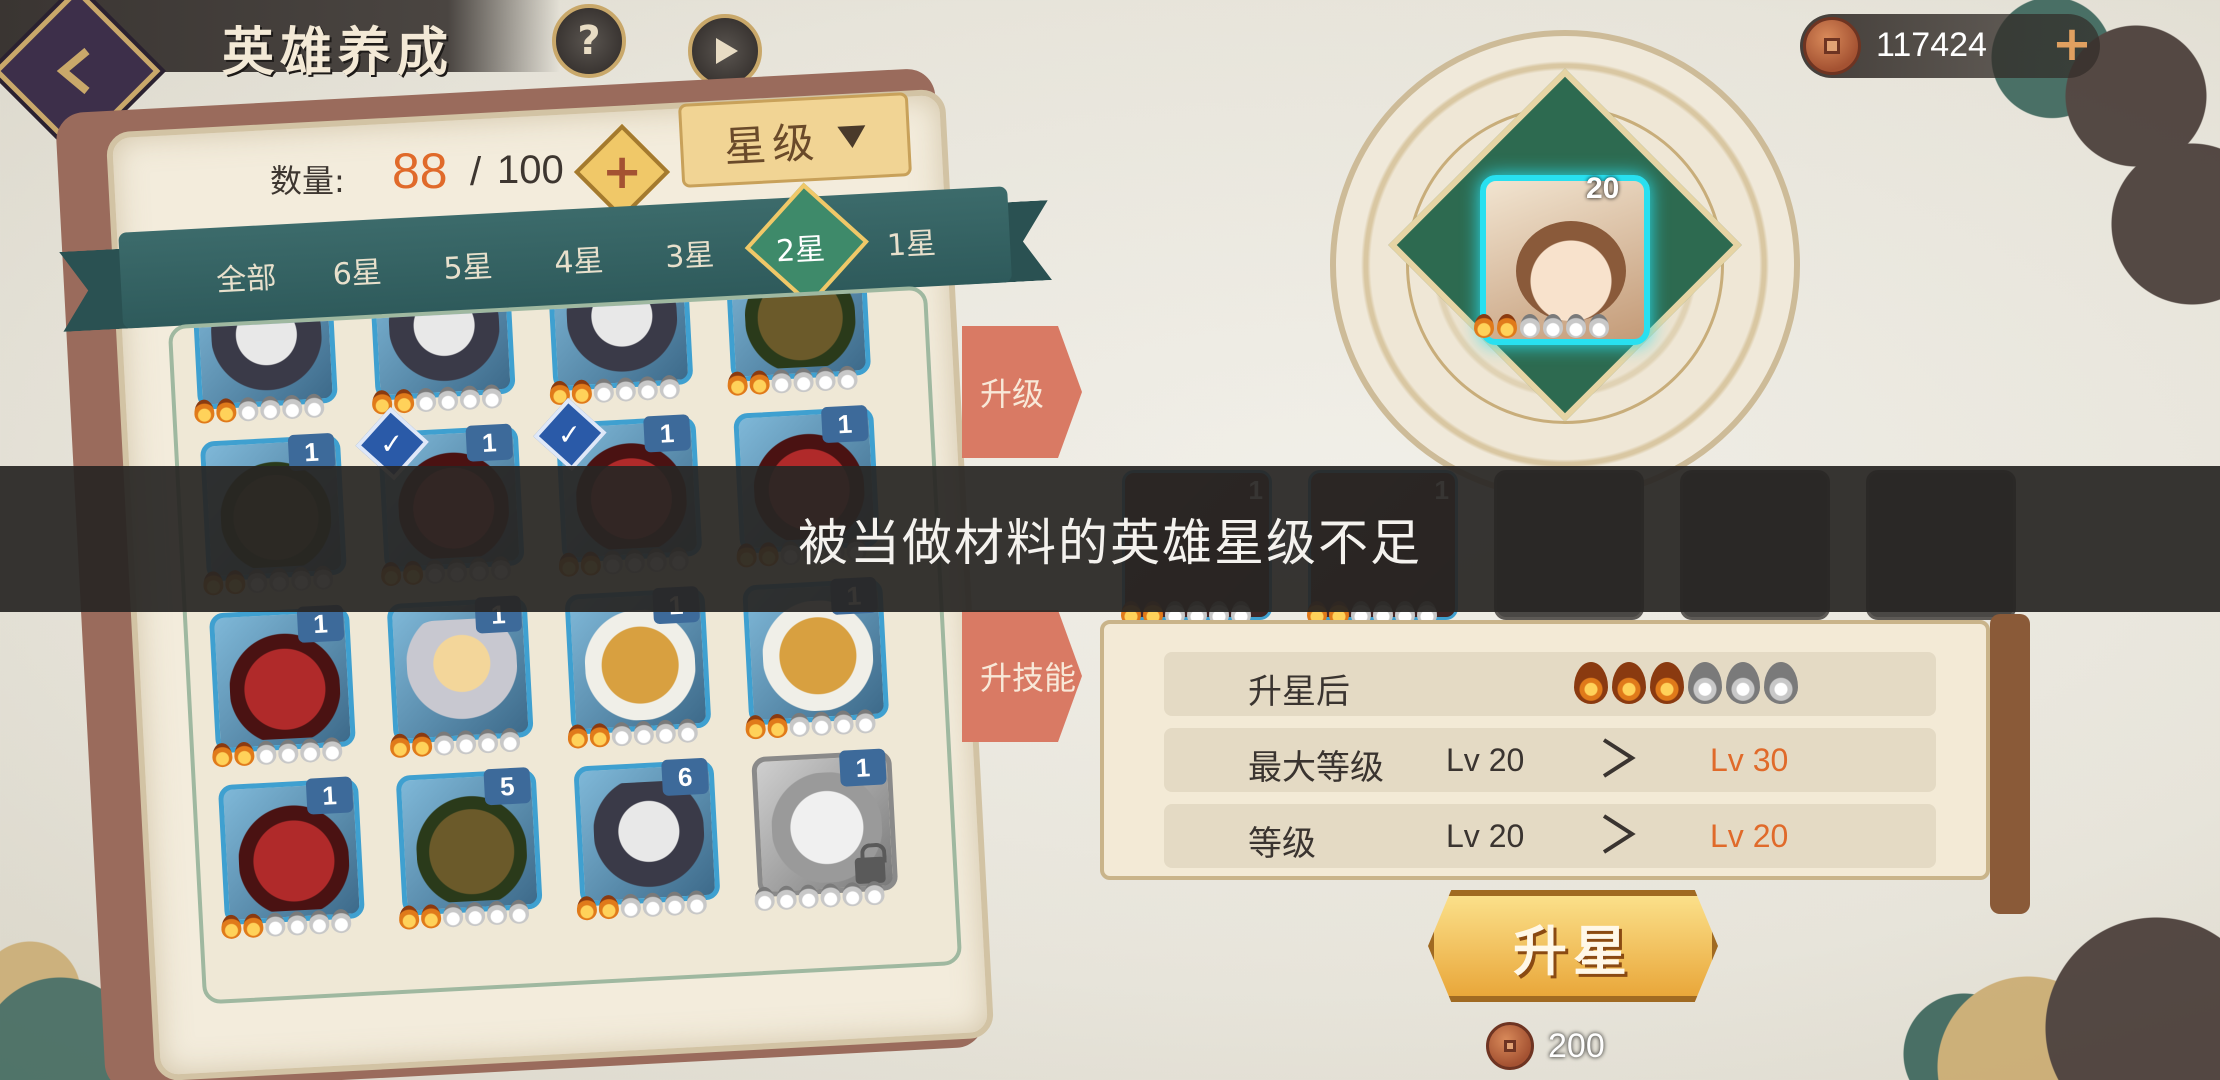  Describe the element at coordinates (578, 259) in the screenshot. I see `tab-4-star: 4星` at that location.